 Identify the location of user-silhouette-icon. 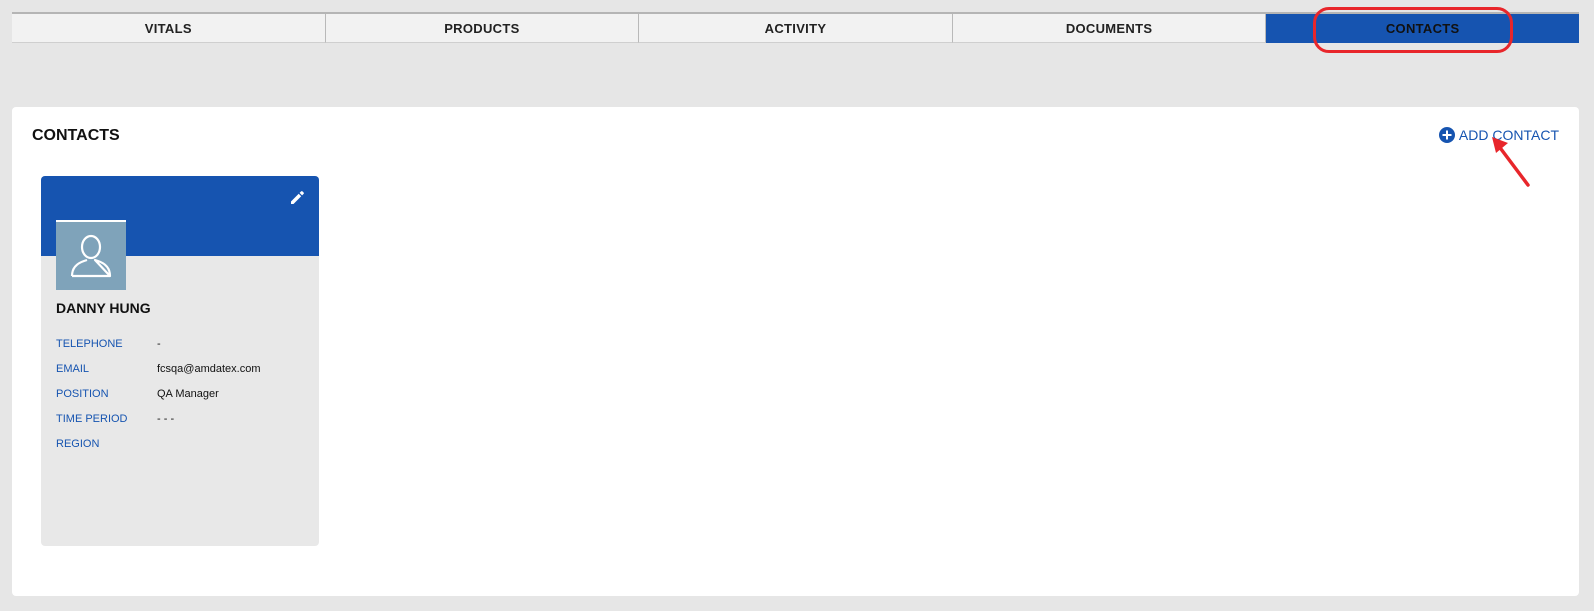
(91, 256).